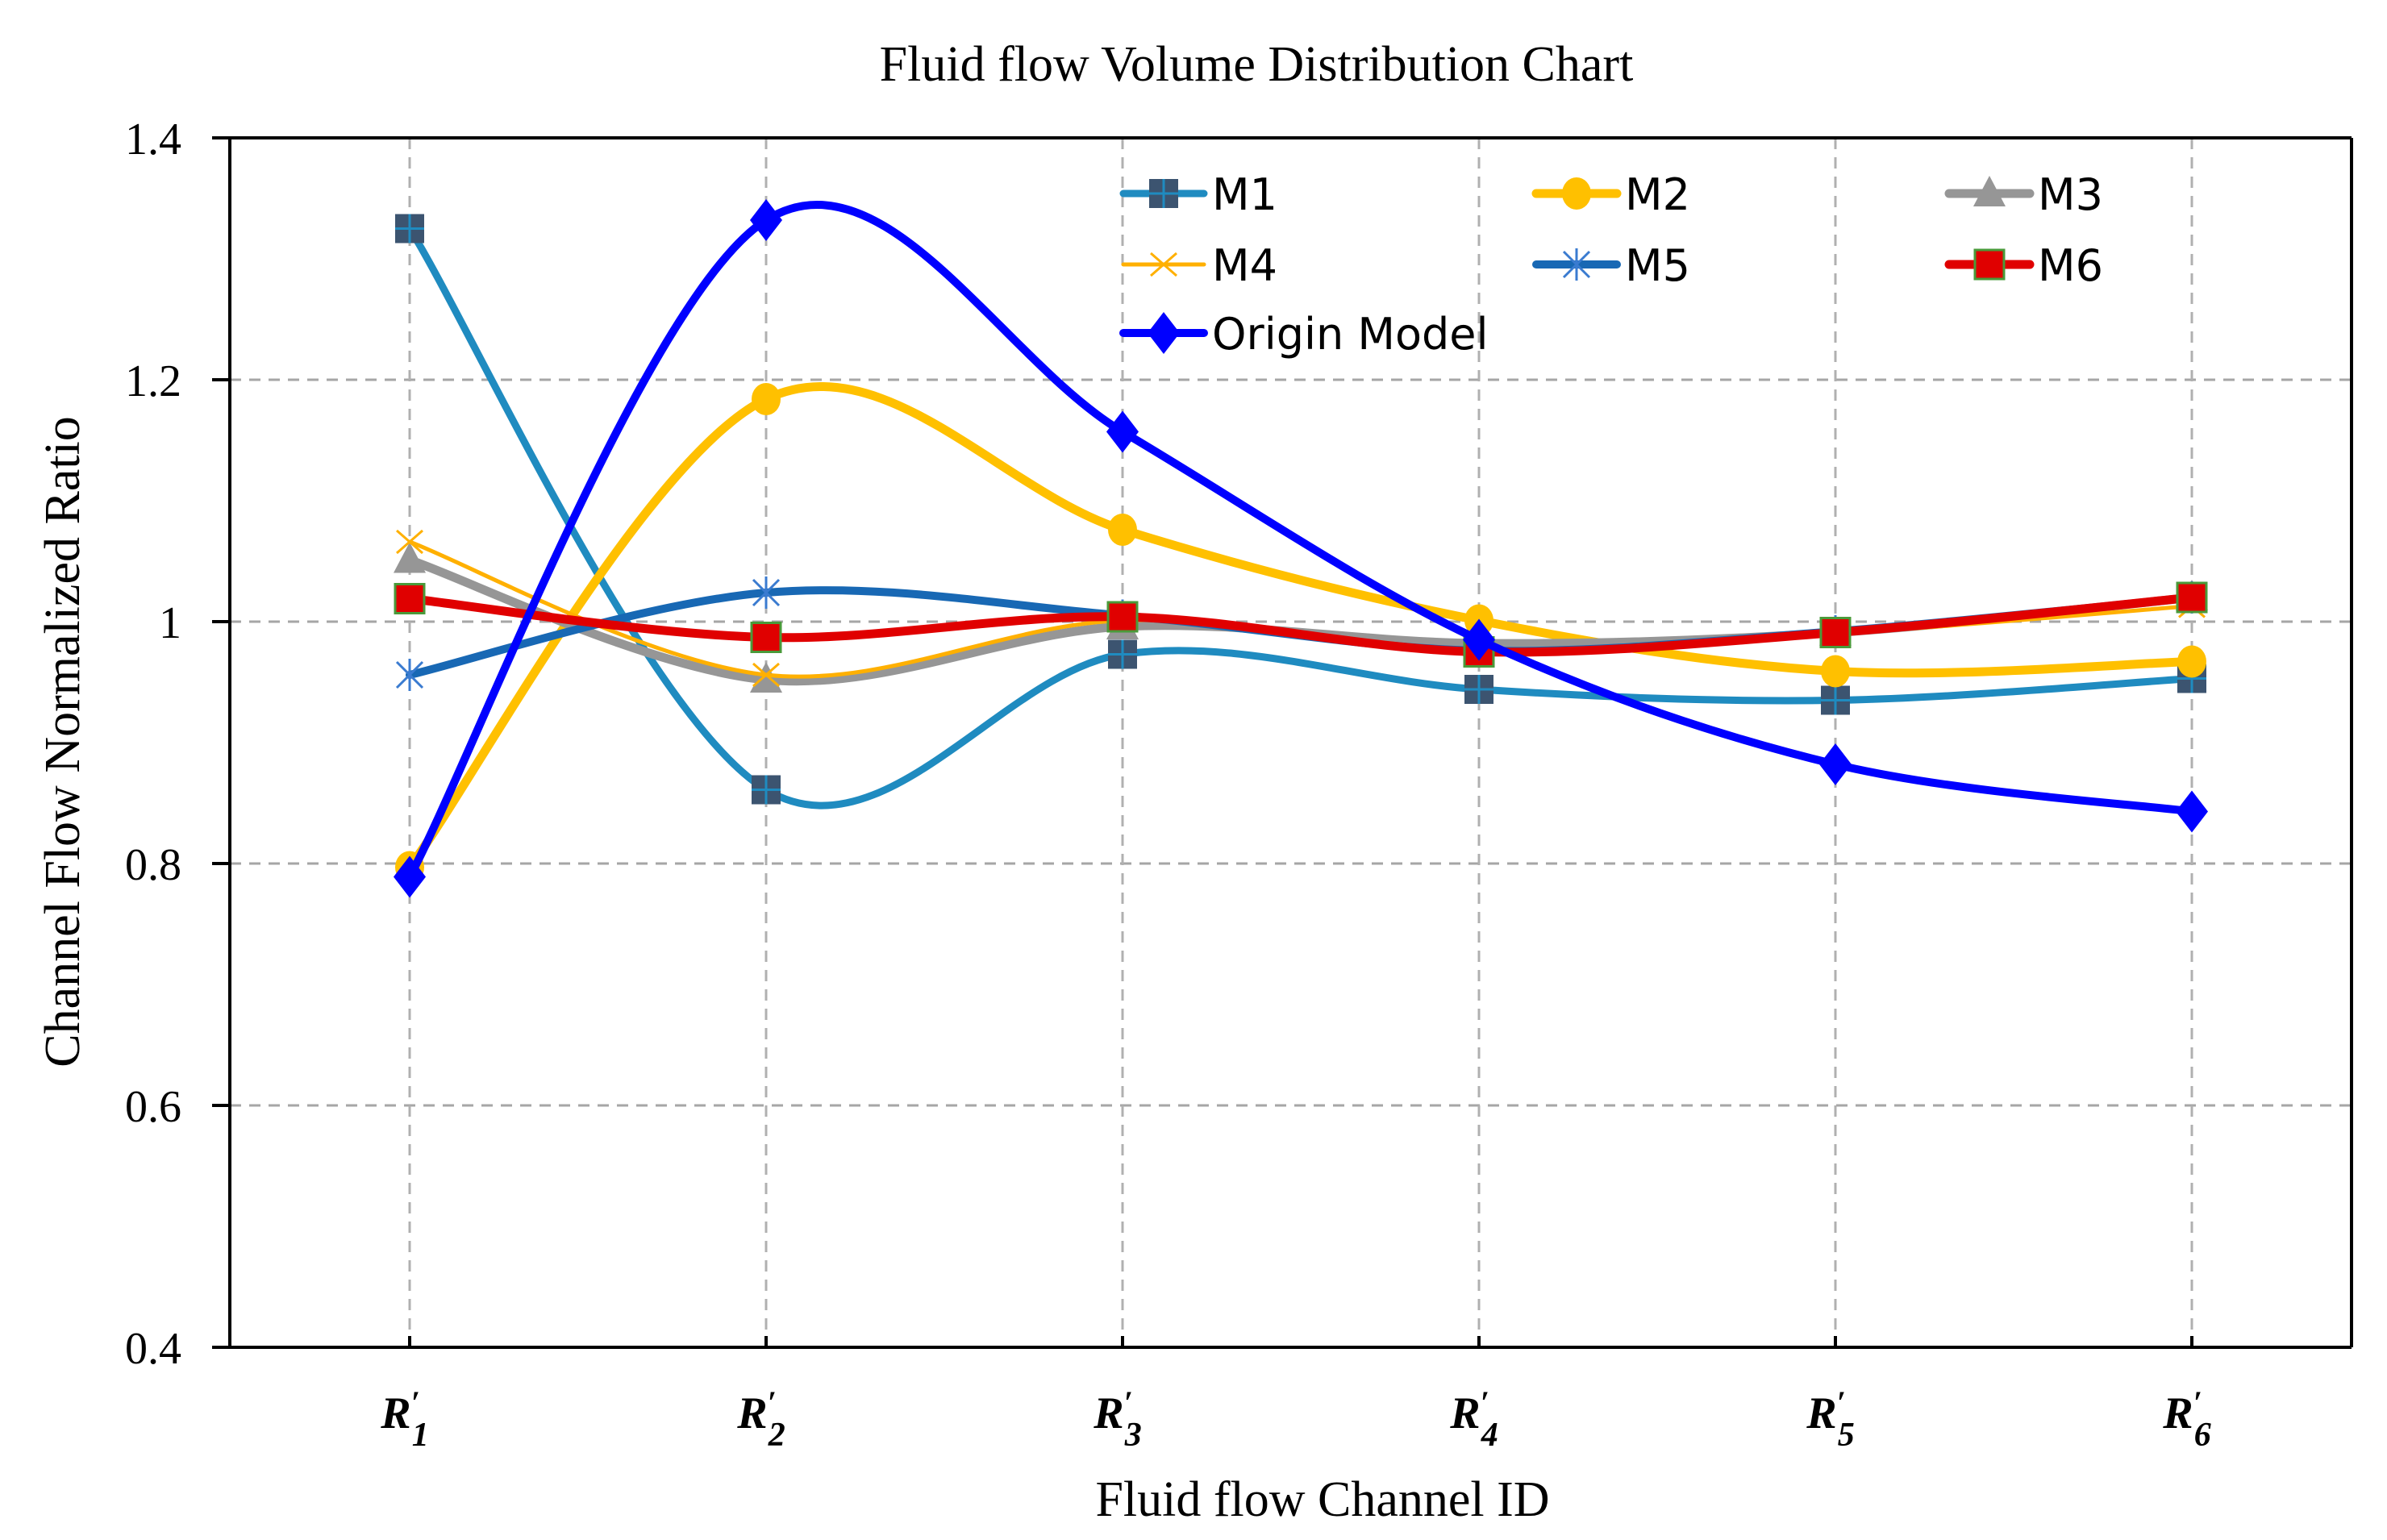 Image resolution: width=2387 pixels, height=1540 pixels. I want to click on legend-item: M3, so click(2023, 194).